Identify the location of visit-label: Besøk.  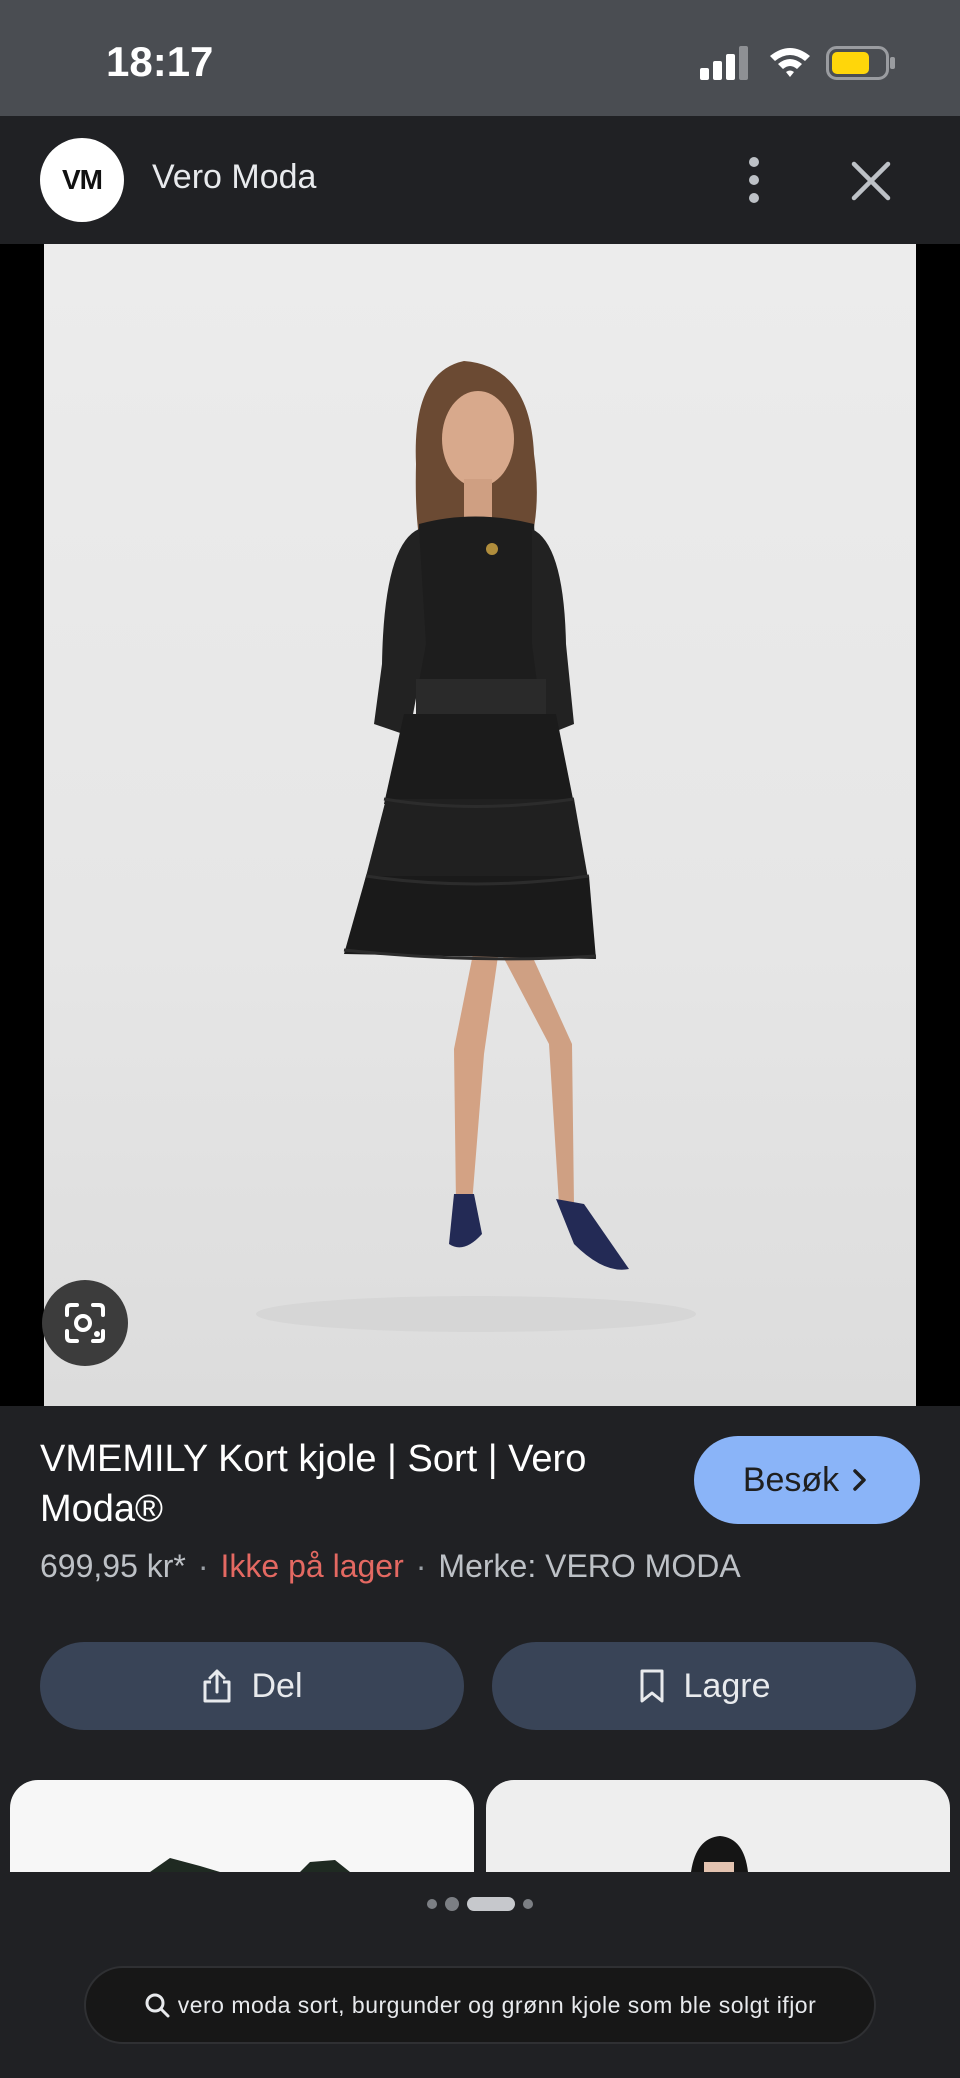
(791, 1479).